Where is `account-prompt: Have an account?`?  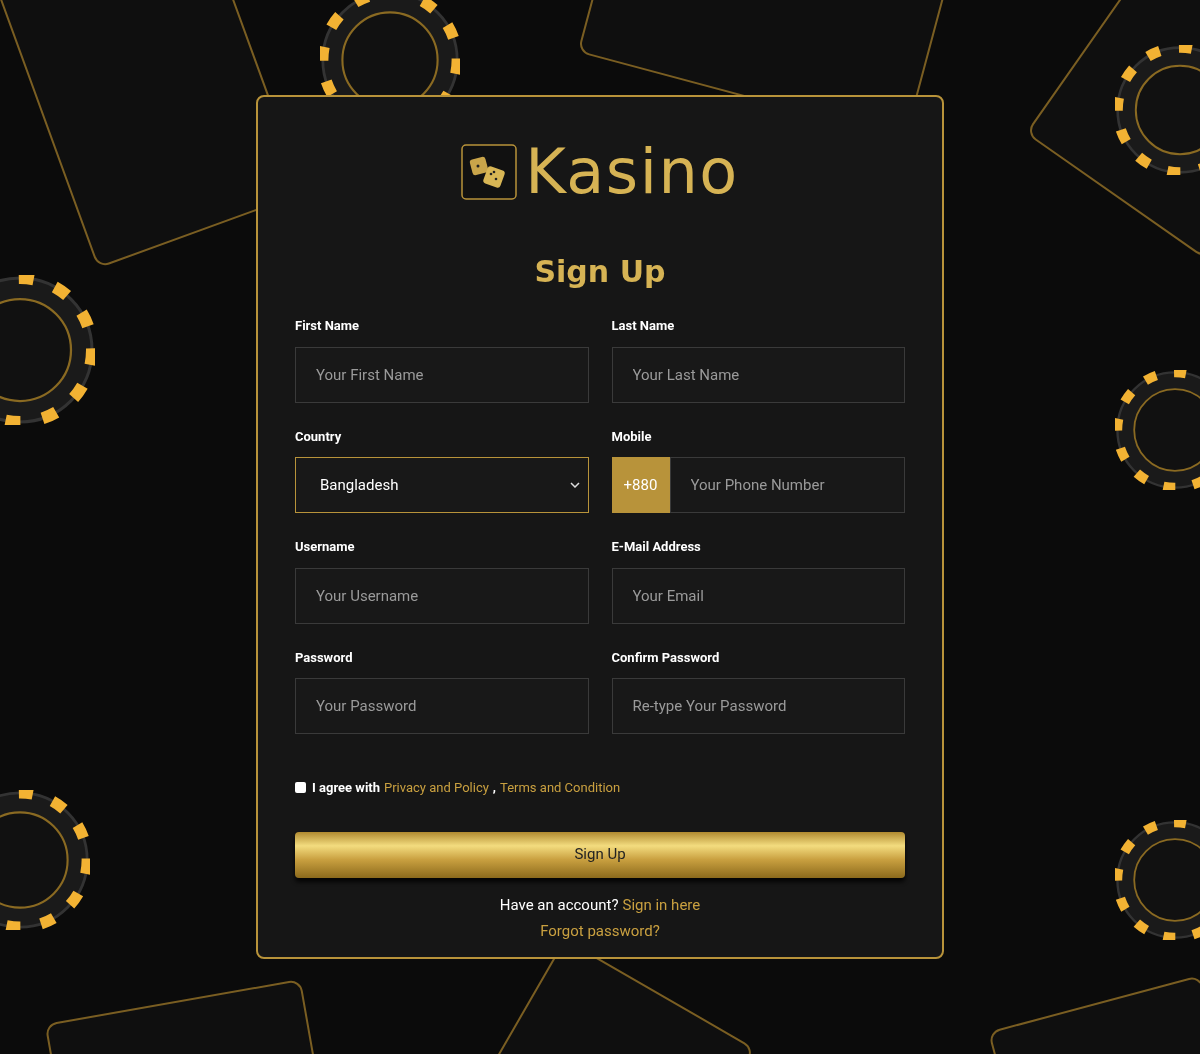 account-prompt: Have an account? is located at coordinates (559, 905).